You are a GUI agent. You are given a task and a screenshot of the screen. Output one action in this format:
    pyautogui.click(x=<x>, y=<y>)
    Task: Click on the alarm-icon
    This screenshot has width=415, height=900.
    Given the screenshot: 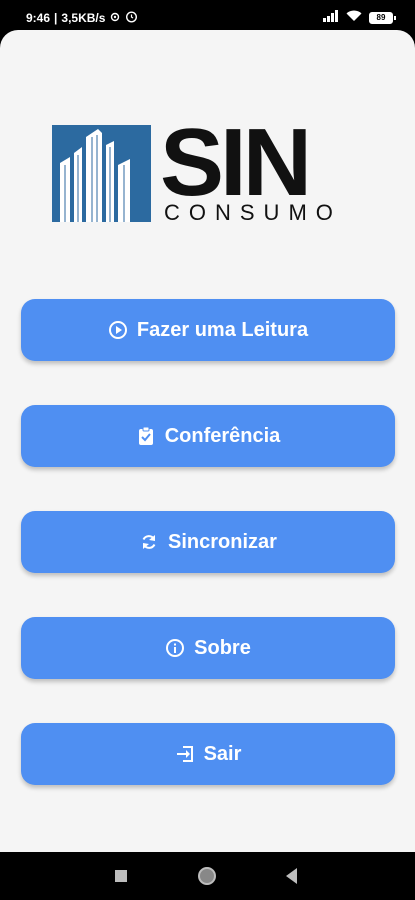 What is the action you would take?
    pyautogui.click(x=131, y=18)
    